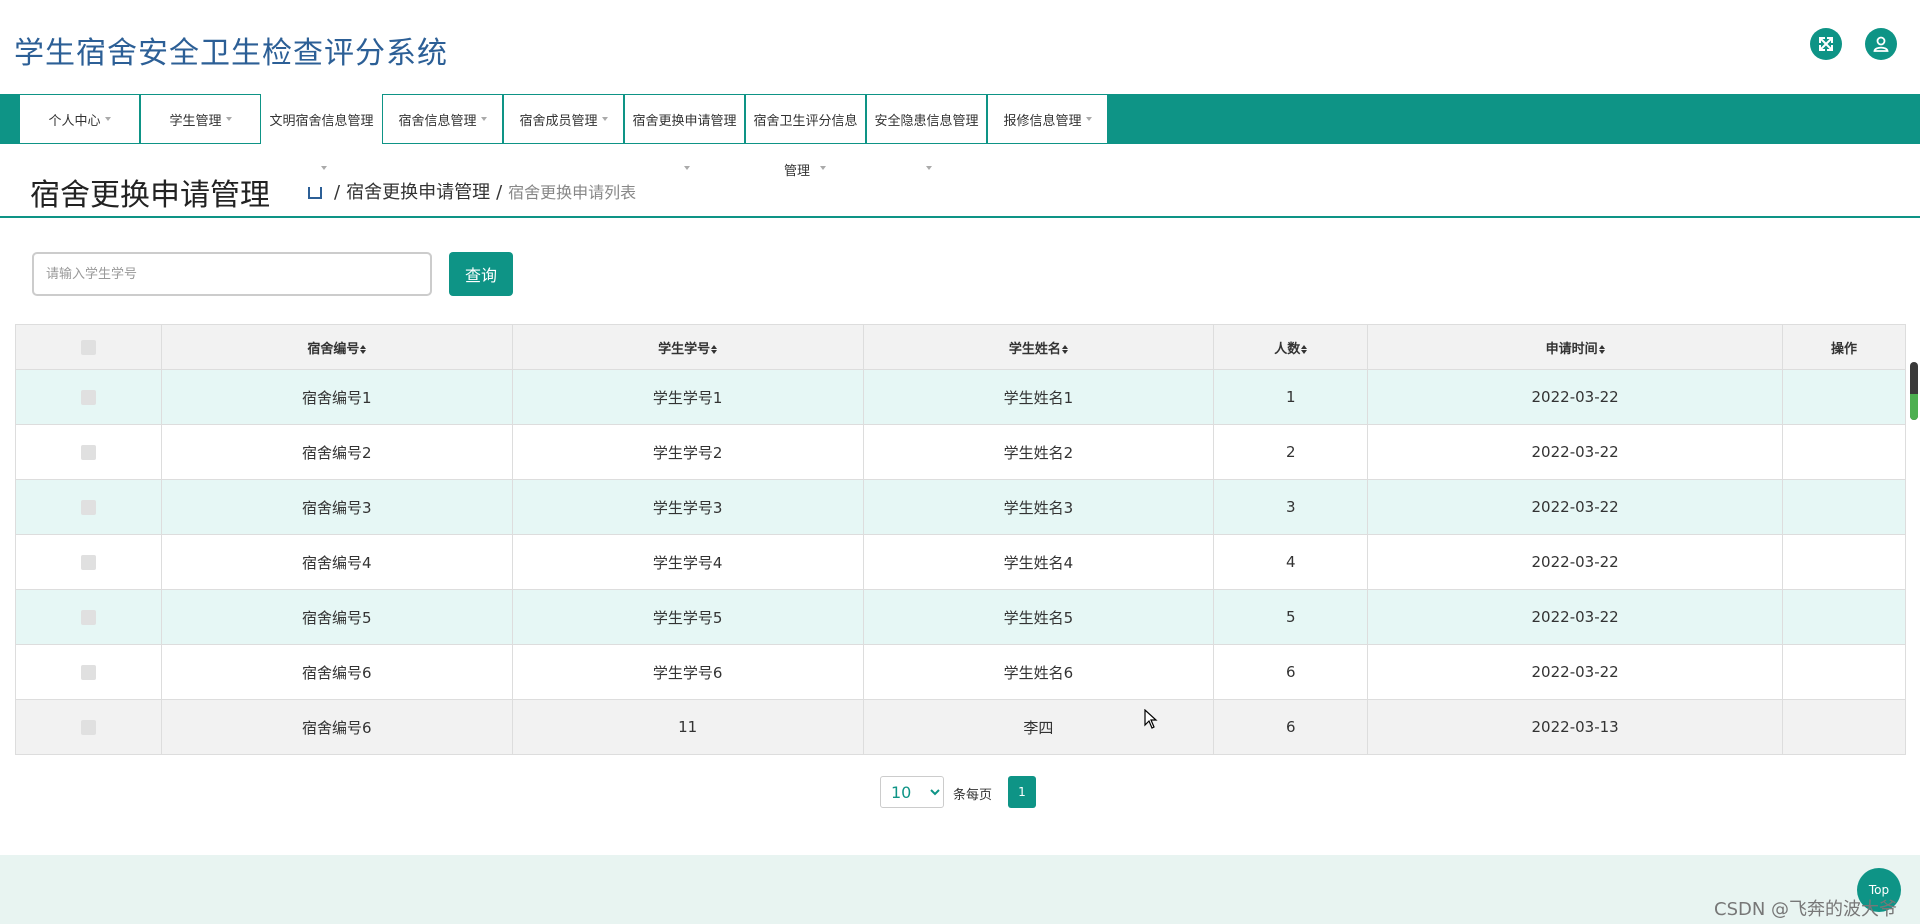  Describe the element at coordinates (1038, 452) in the screenshot. I see `cell-student-name: 学生姓名2` at that location.